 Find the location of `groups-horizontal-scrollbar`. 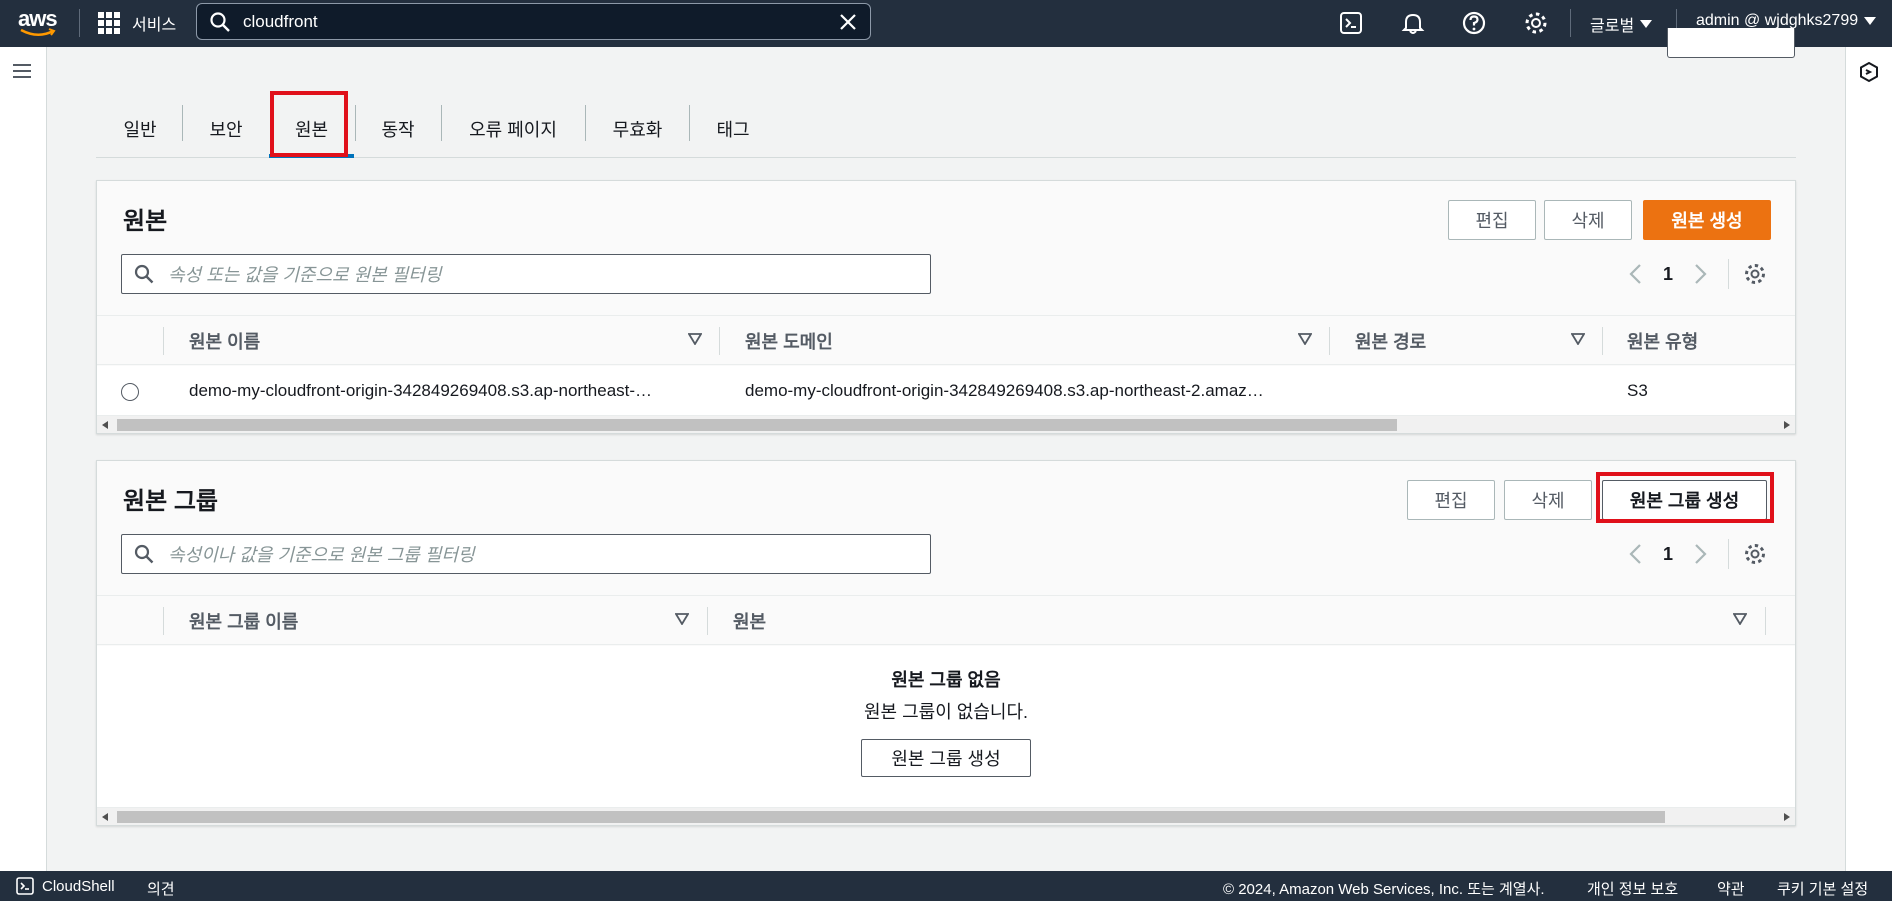

groups-horizontal-scrollbar is located at coordinates (946, 816).